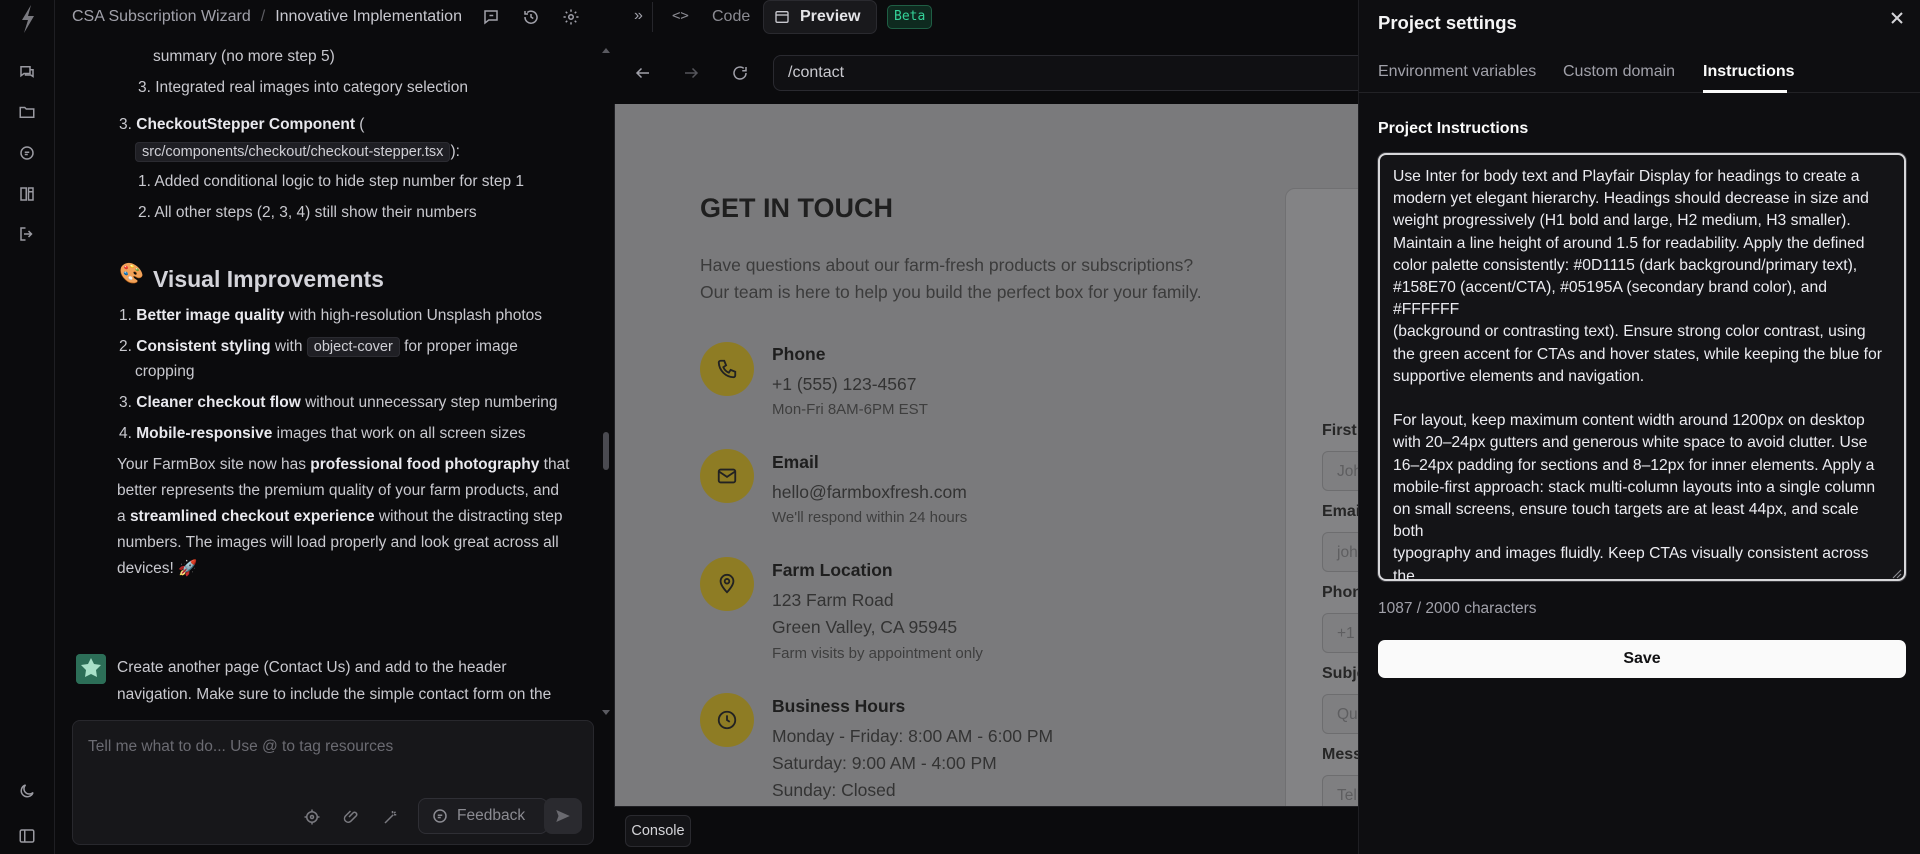  Describe the element at coordinates (1340, 471) in the screenshot. I see `first-name-field: Joh` at that location.